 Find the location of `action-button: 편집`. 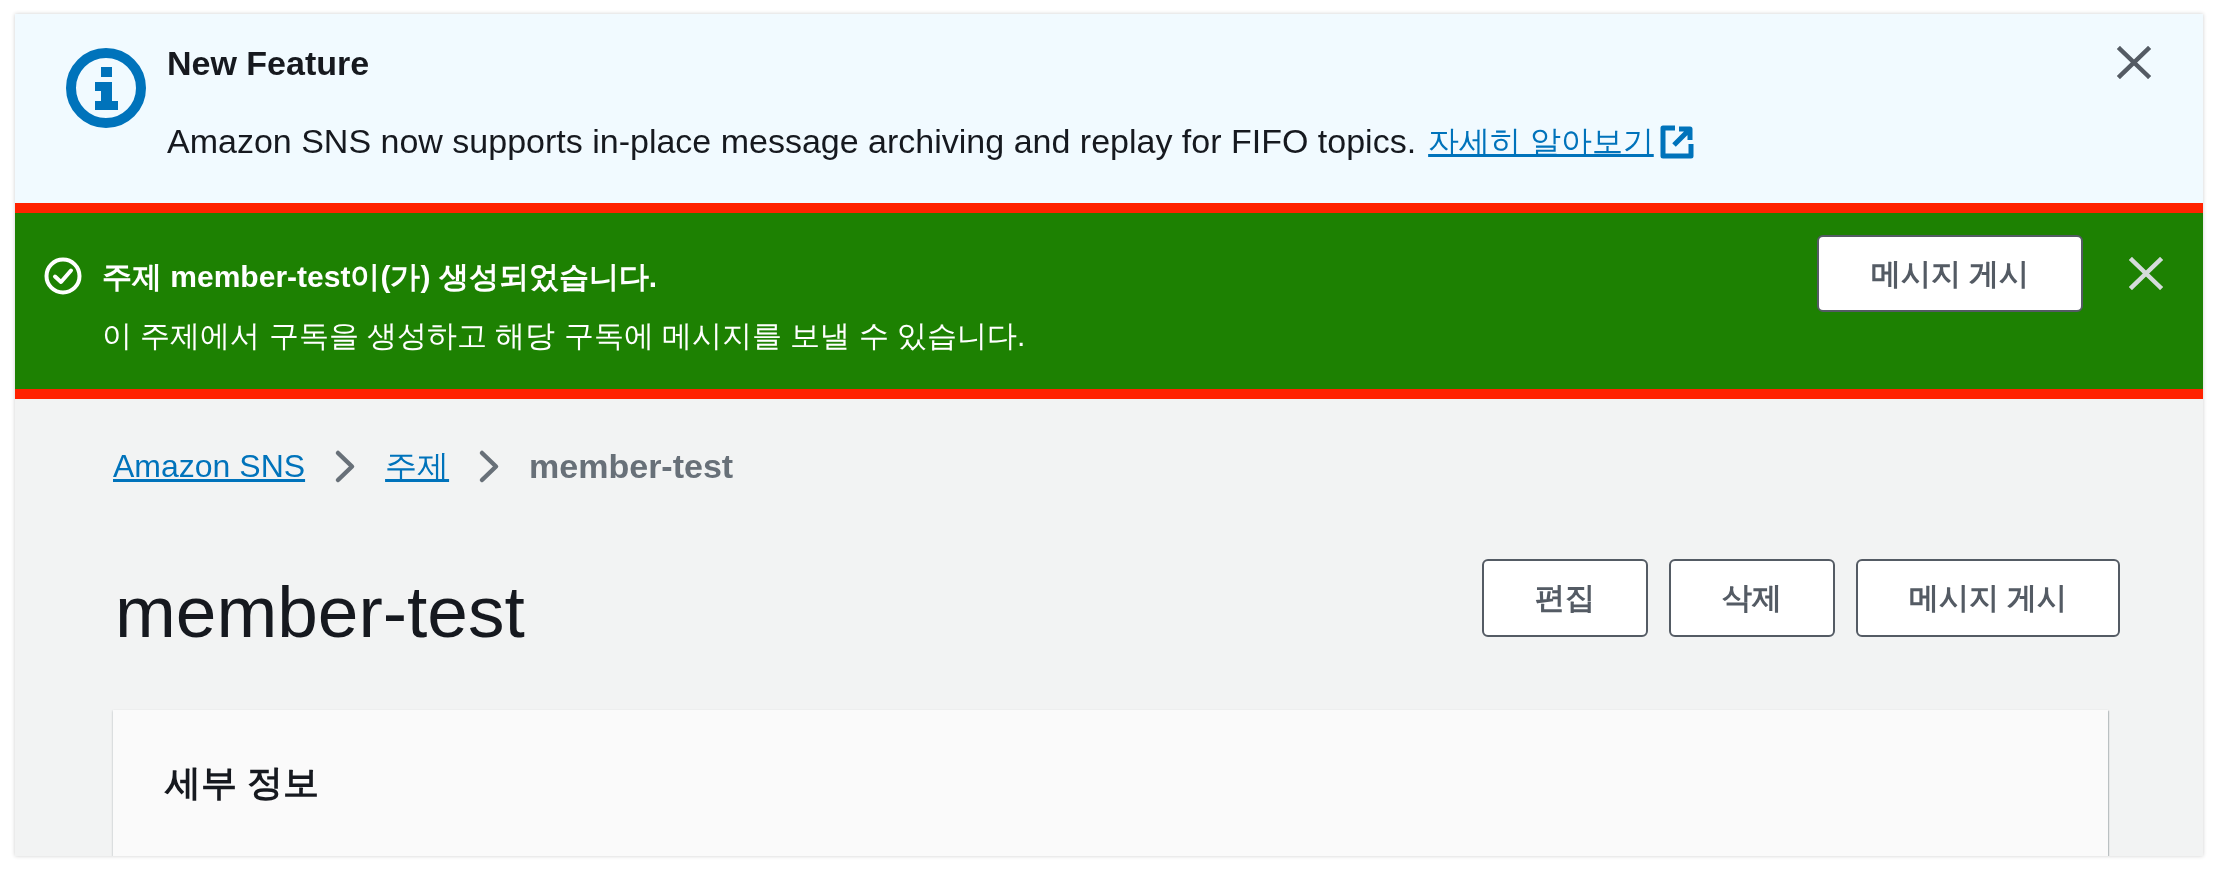

action-button: 편집 is located at coordinates (1564, 598).